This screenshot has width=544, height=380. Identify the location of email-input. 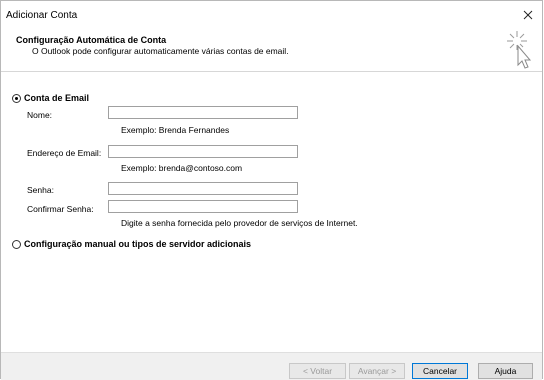
(203, 151).